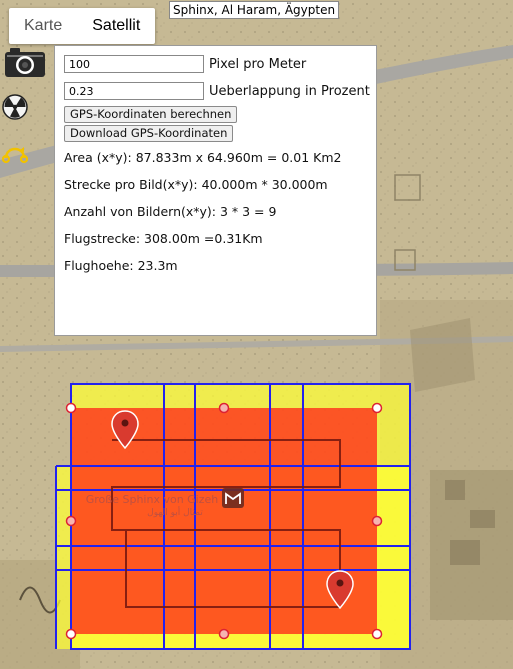 Image resolution: width=513 pixels, height=669 pixels. What do you see at coordinates (116, 26) in the screenshot?
I see `tab-satellit: Satellit` at bounding box center [116, 26].